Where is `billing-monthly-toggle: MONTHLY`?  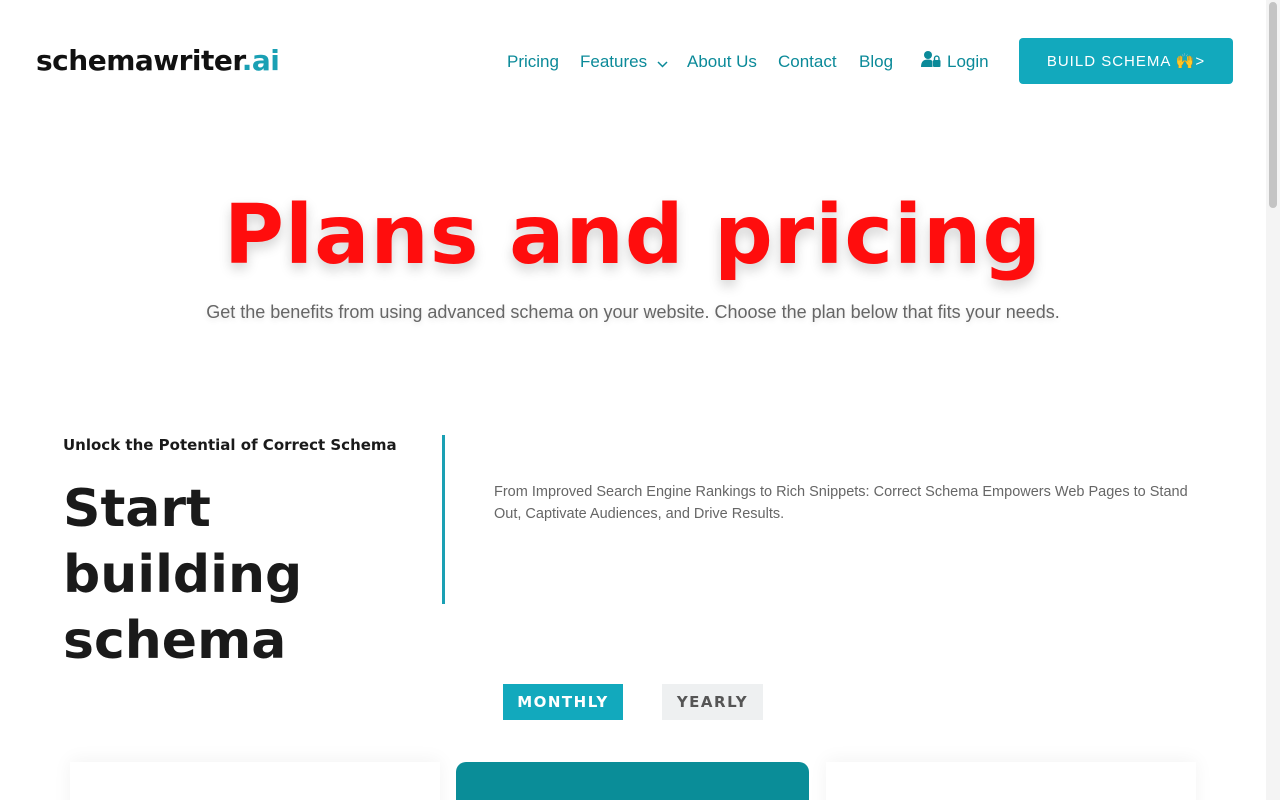
billing-monthly-toggle: MONTHLY is located at coordinates (563, 702).